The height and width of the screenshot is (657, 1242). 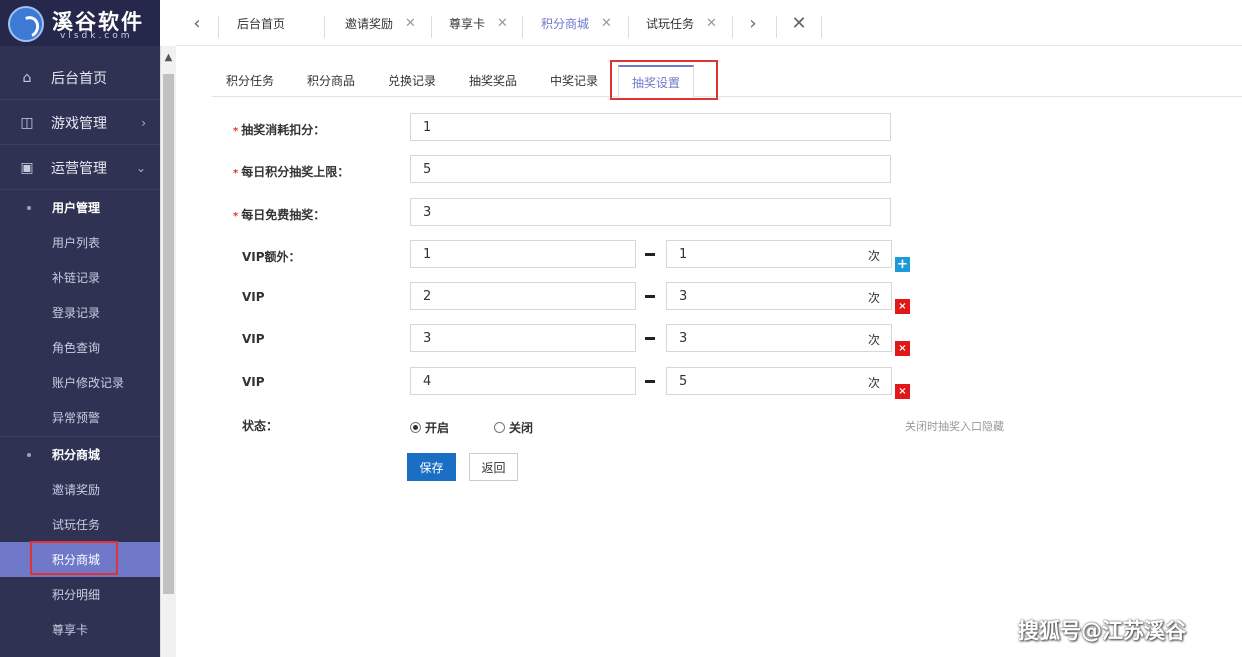 I want to click on sidebar-item-premium-card: 尊享卡, so click(x=80, y=629).